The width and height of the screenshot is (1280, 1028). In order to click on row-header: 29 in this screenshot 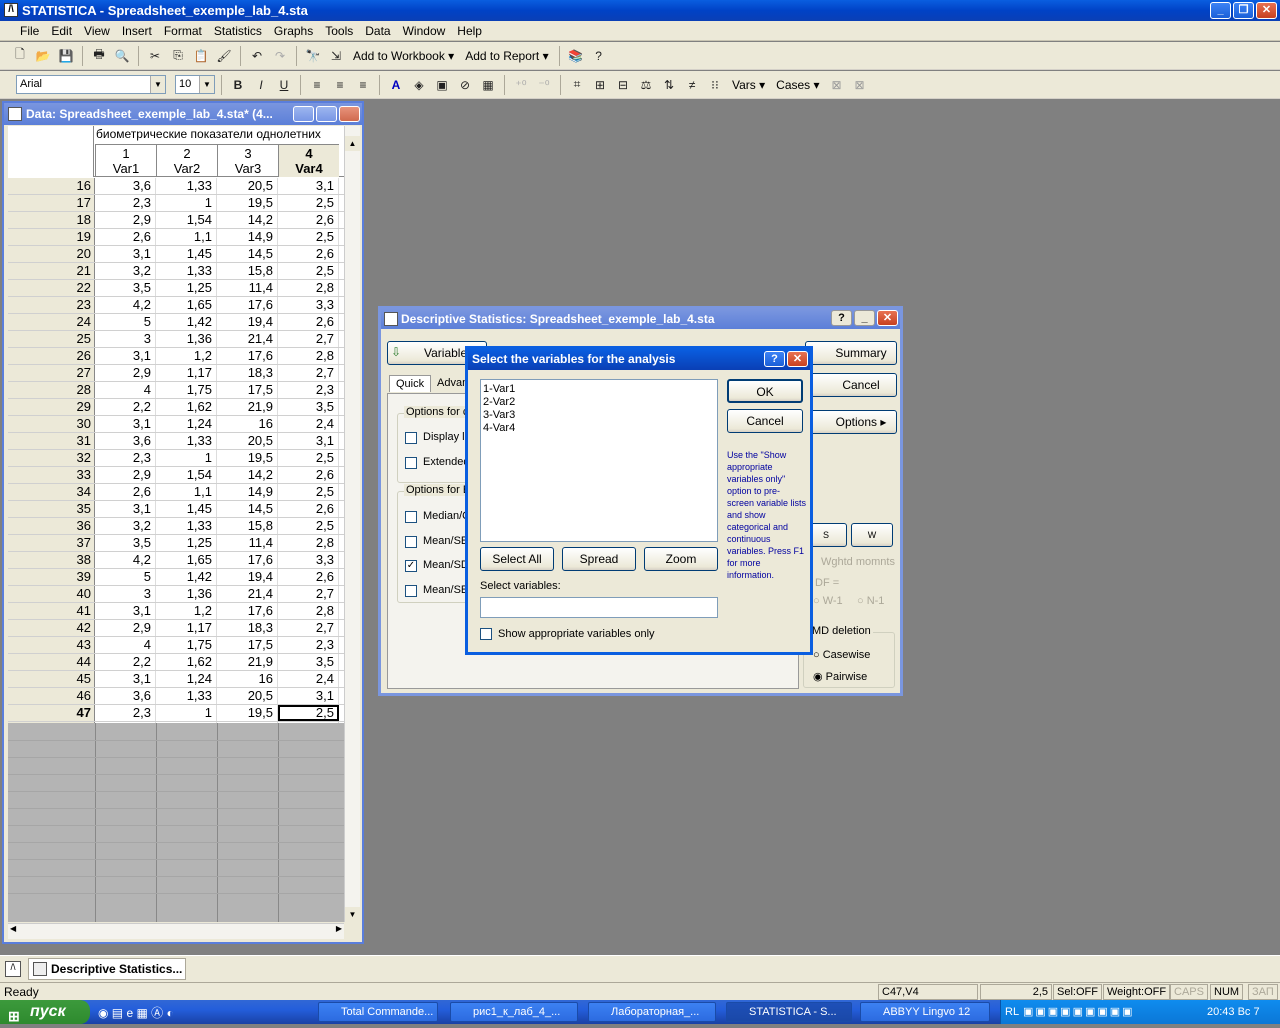, I will do `click(51, 407)`.